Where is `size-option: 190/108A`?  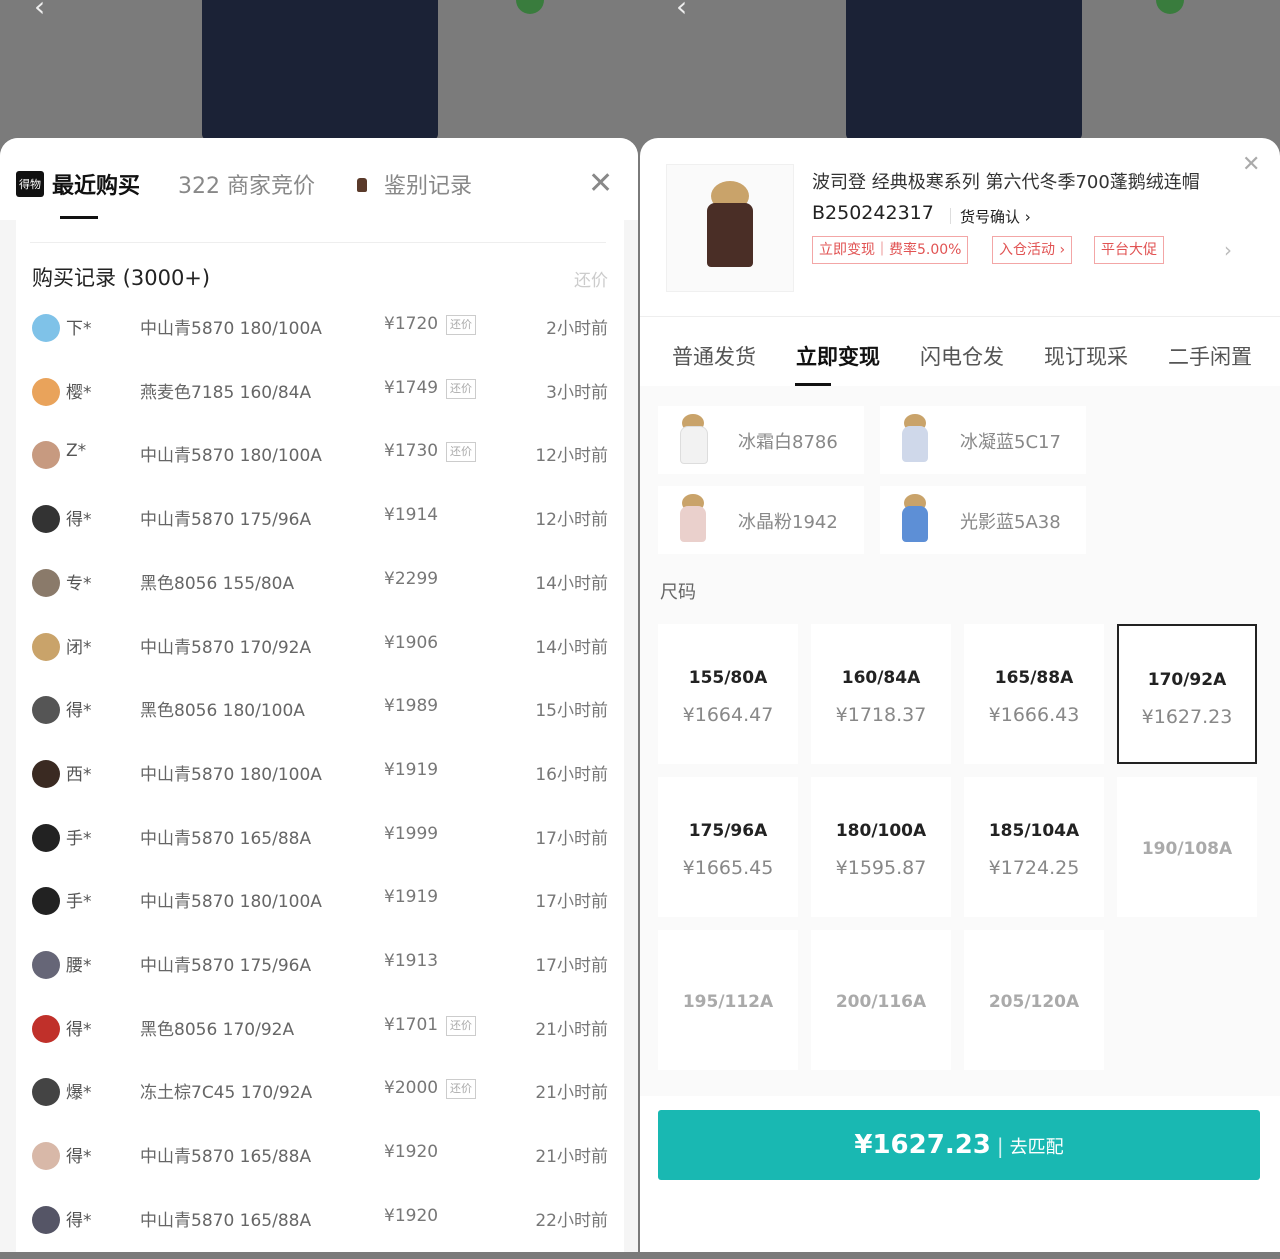
size-option: 190/108A is located at coordinates (1187, 847).